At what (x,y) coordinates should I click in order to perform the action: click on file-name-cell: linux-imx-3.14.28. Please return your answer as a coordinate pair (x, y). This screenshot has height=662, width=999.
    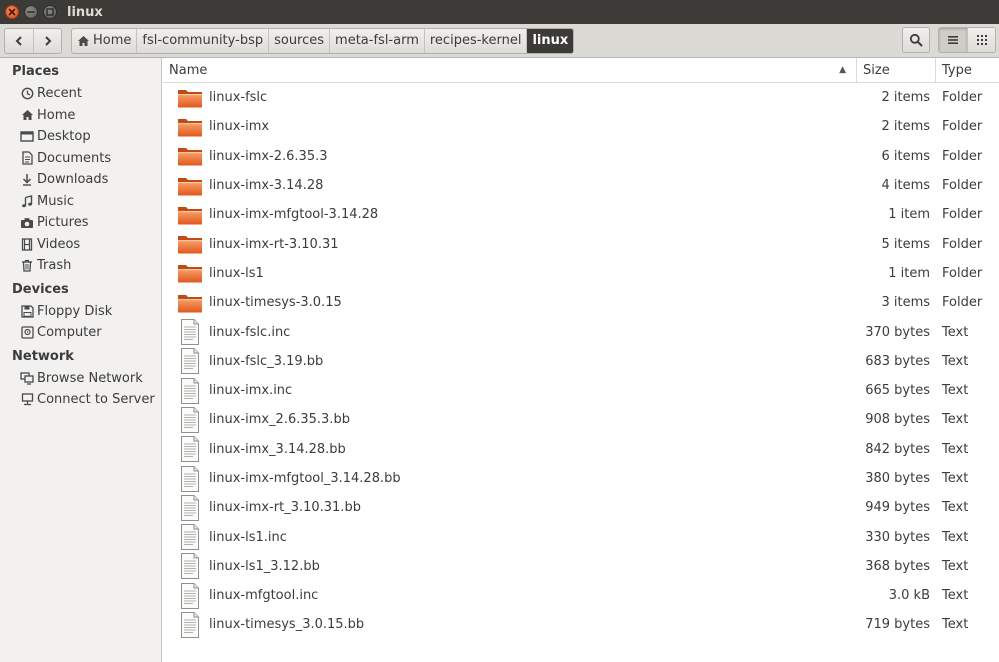
    Looking at the image, I should click on (510, 186).